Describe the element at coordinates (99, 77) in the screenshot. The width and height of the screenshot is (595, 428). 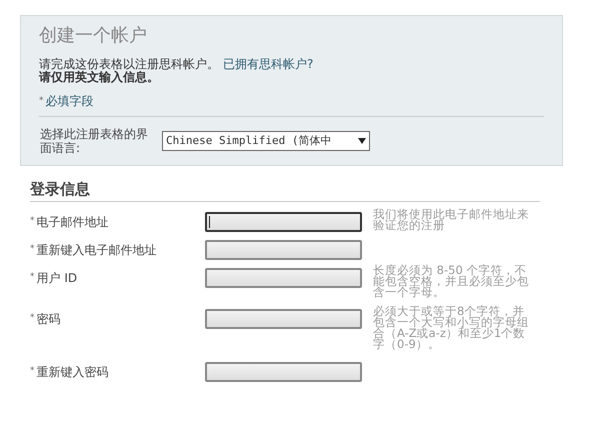
I see `english-only-note: 请仅用英文输入信息。` at that location.